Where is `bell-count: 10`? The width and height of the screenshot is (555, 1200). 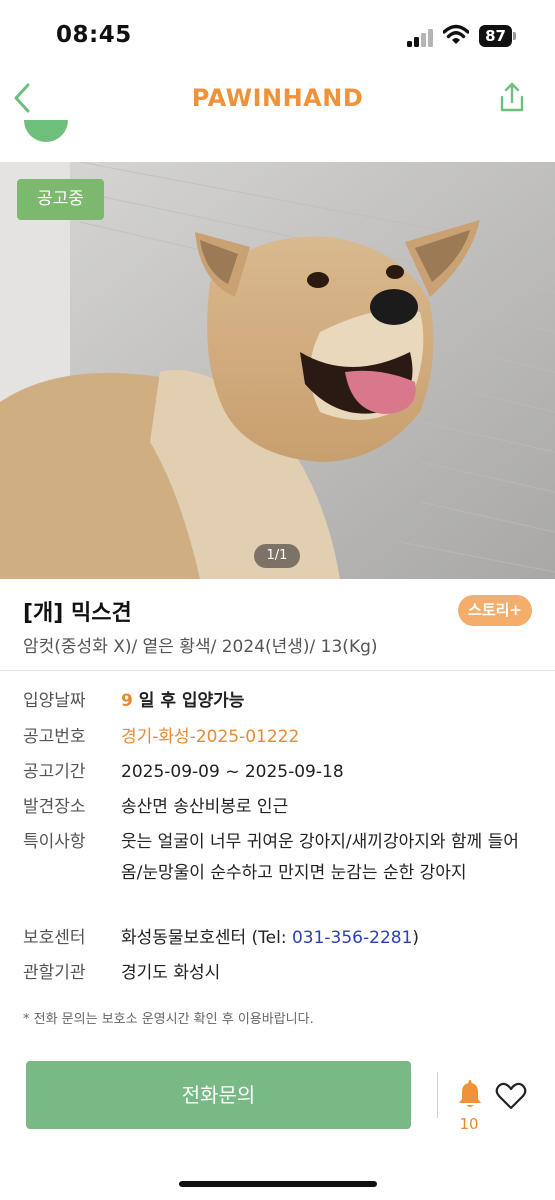
bell-count: 10 is located at coordinates (469, 1124).